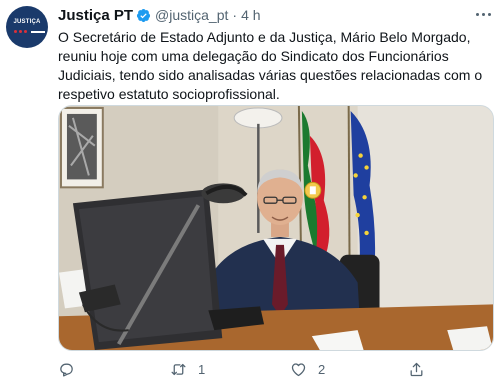 The image size is (500, 384). I want to click on heart-icon, so click(298, 369).